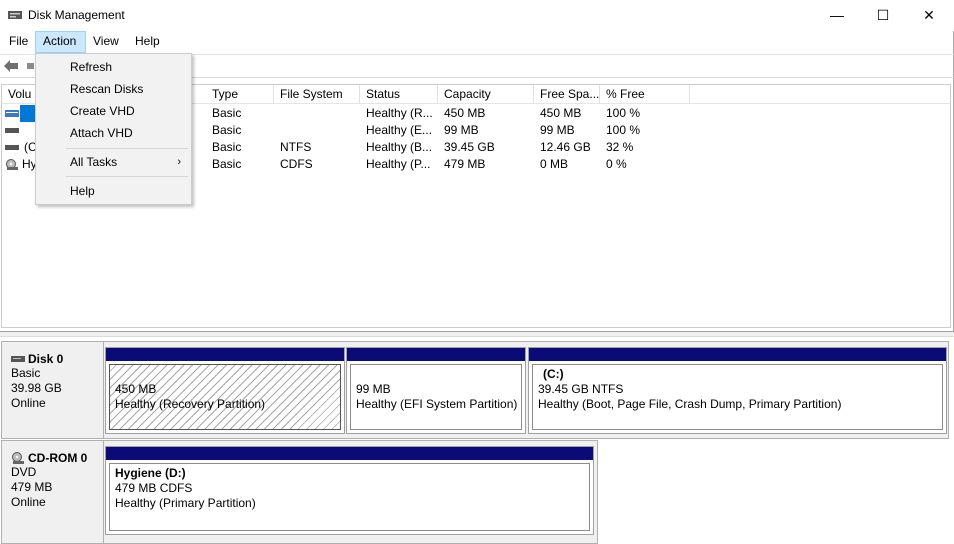 Image resolution: width=954 pixels, height=544 pixels. What do you see at coordinates (106, 42) in the screenshot?
I see `menu-view: View` at bounding box center [106, 42].